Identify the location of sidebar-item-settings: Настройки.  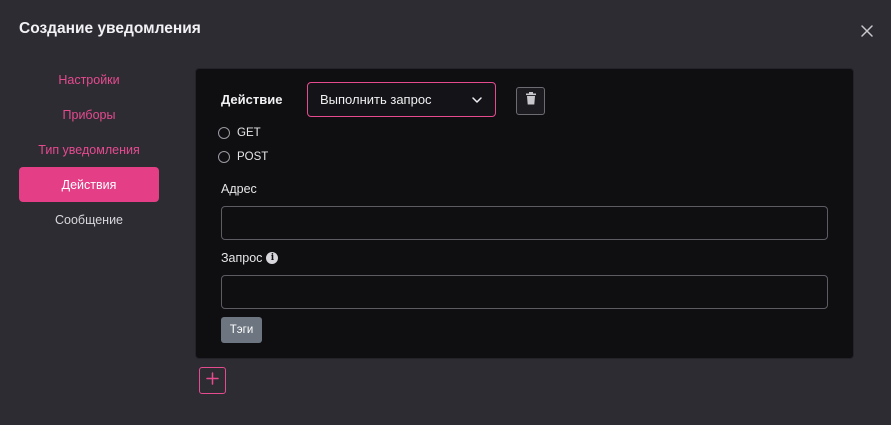
(89, 79).